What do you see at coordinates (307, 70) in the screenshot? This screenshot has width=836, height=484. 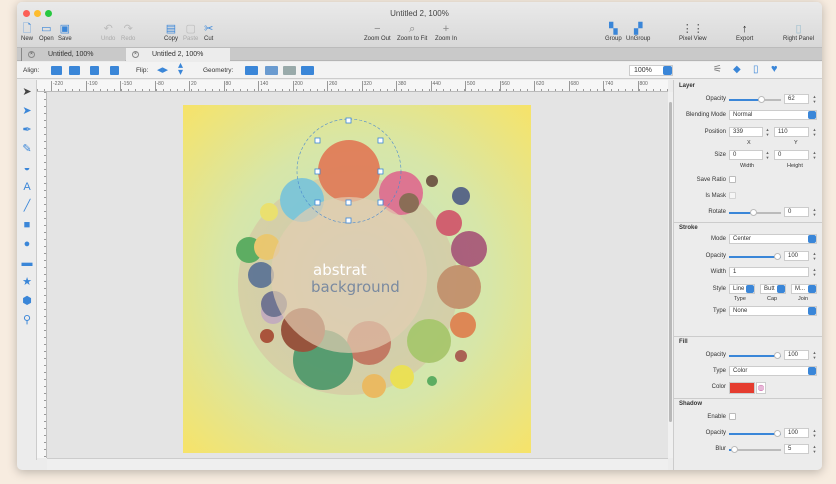 I see `geometry-exclude-icon` at bounding box center [307, 70].